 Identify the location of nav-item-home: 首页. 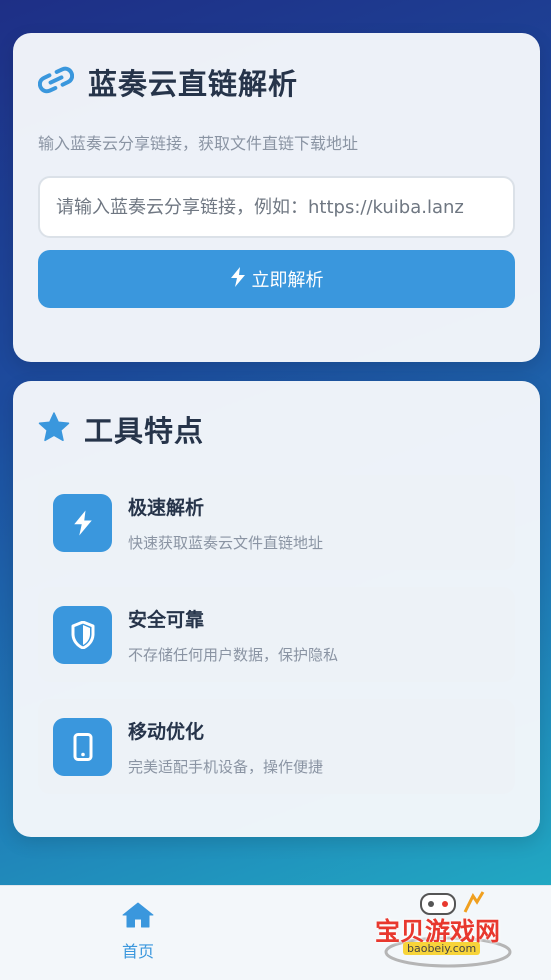
(138, 932).